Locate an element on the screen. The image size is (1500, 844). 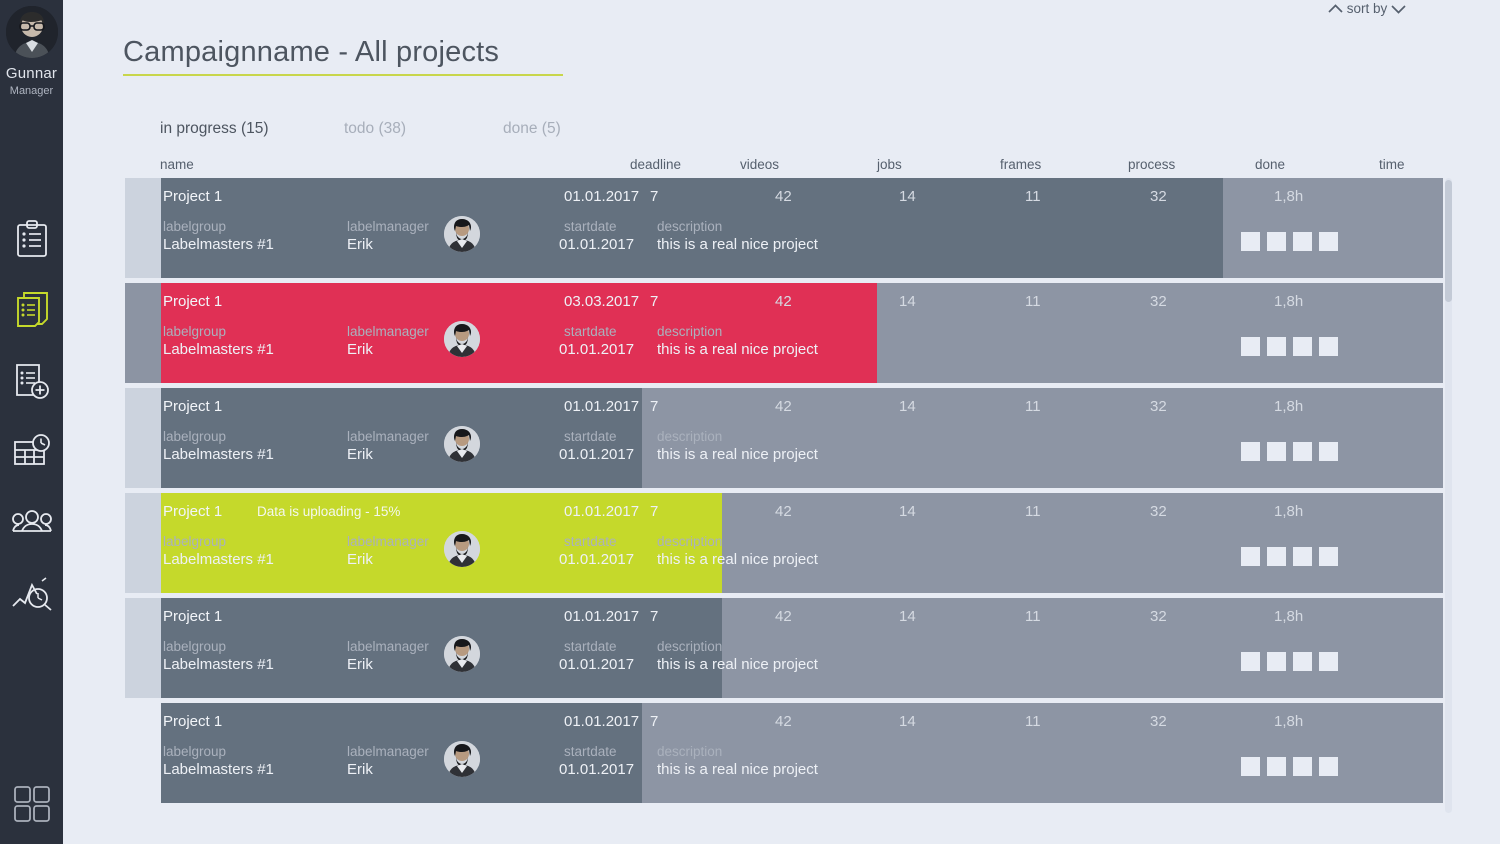
page-title: Campaignname - All projects is located at coordinates (311, 52).